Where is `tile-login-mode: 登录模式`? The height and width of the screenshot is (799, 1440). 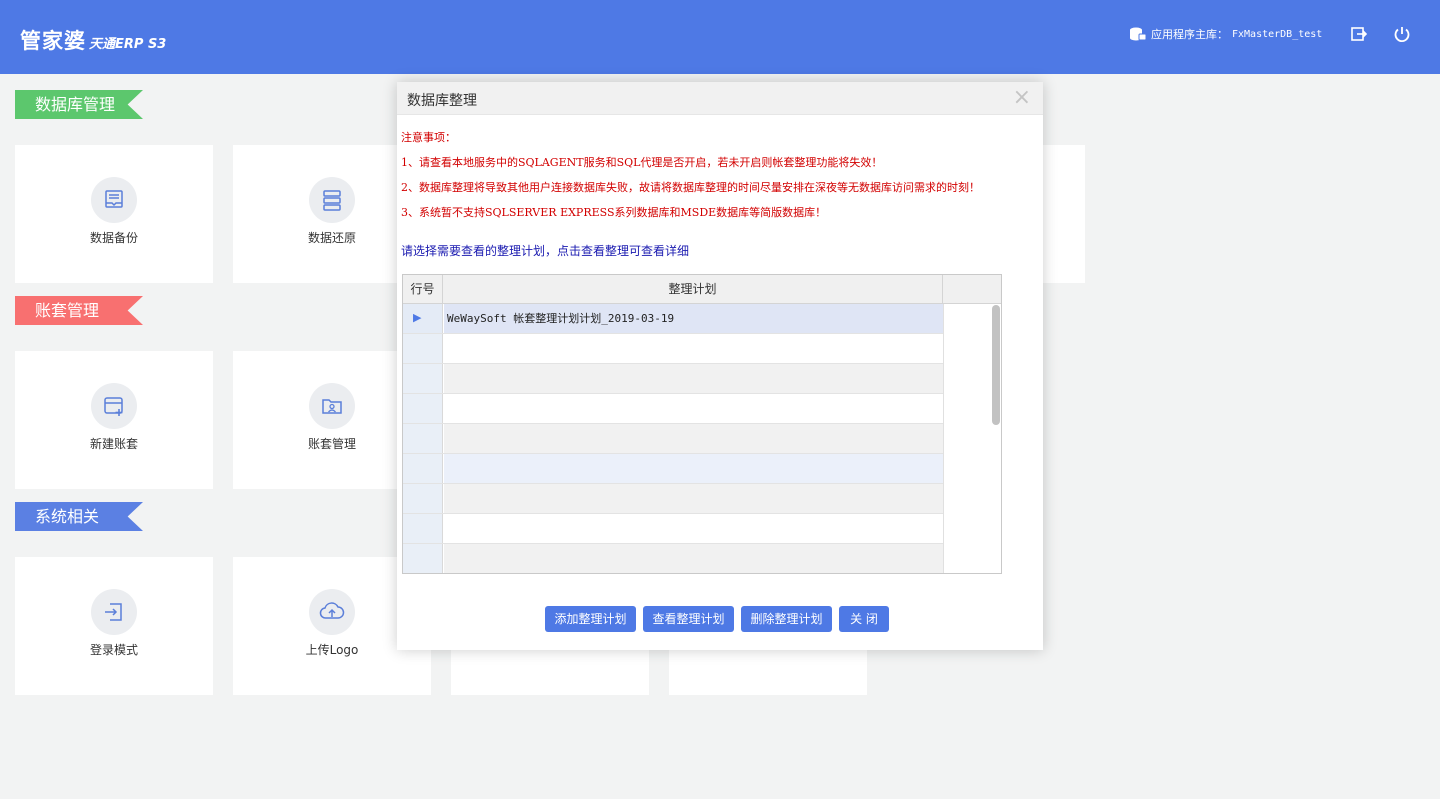 tile-login-mode: 登录模式 is located at coordinates (114, 626).